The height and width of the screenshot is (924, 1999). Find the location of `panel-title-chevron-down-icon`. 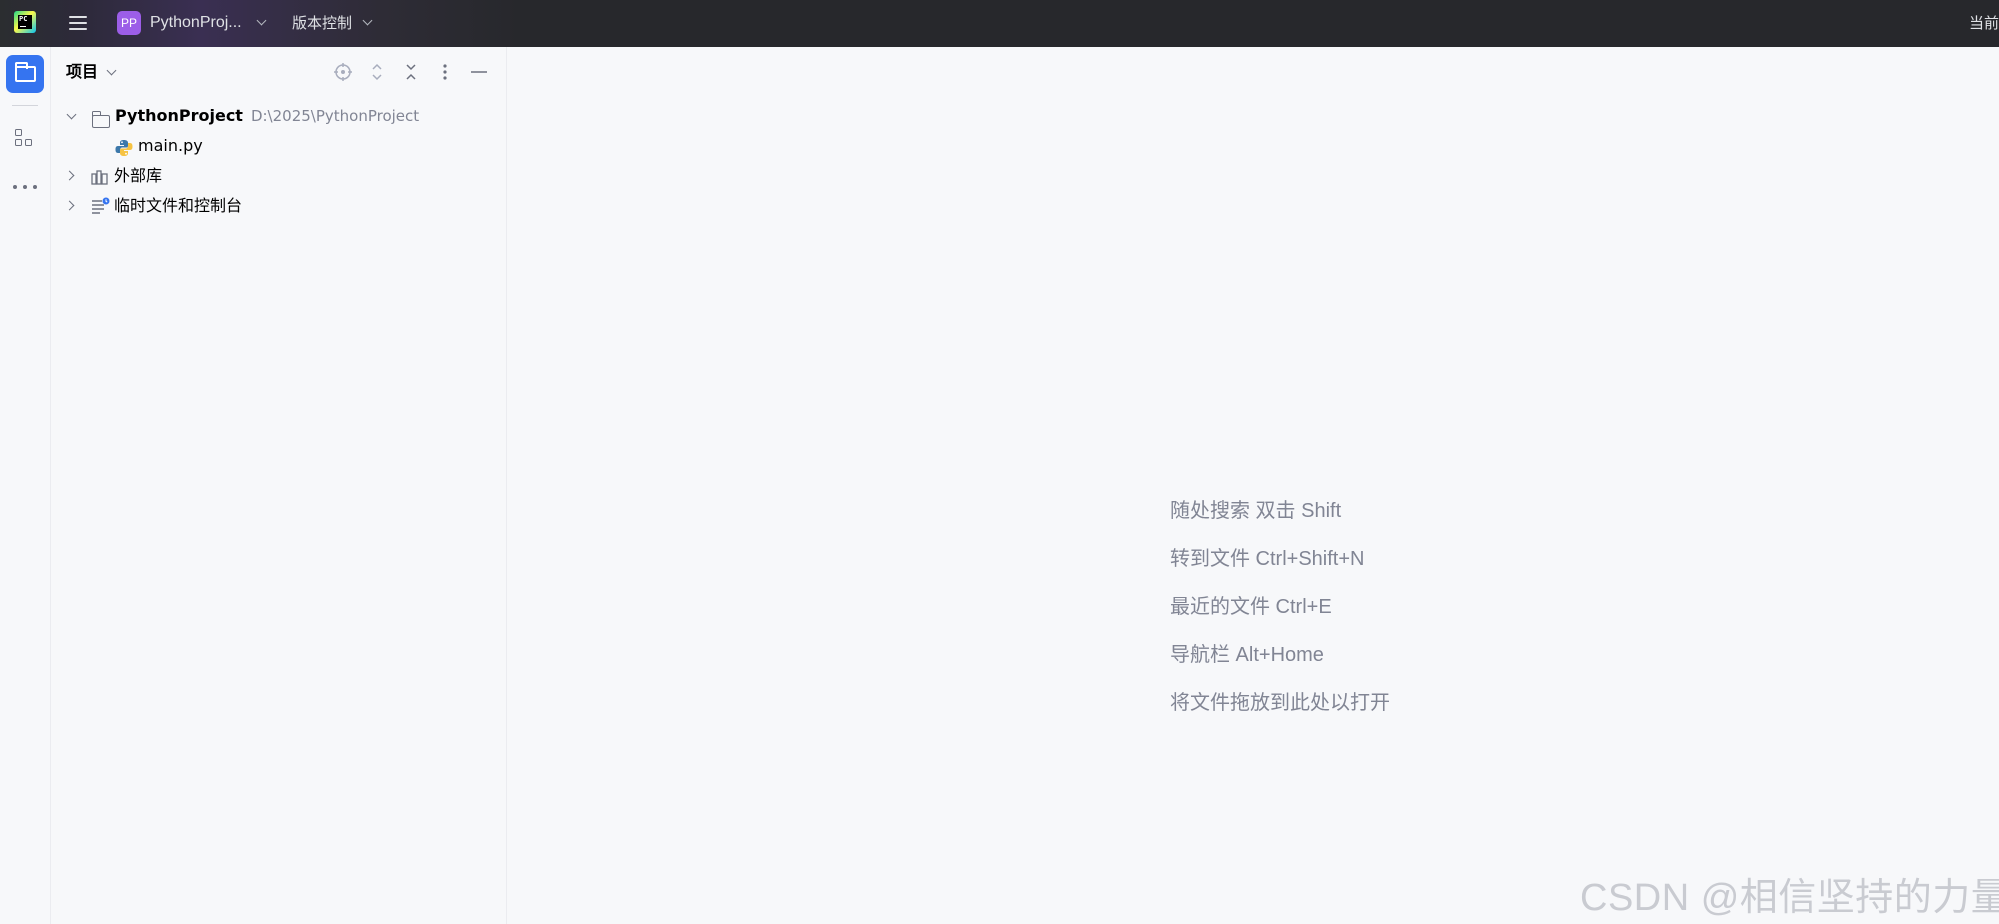

panel-title-chevron-down-icon is located at coordinates (111, 70).